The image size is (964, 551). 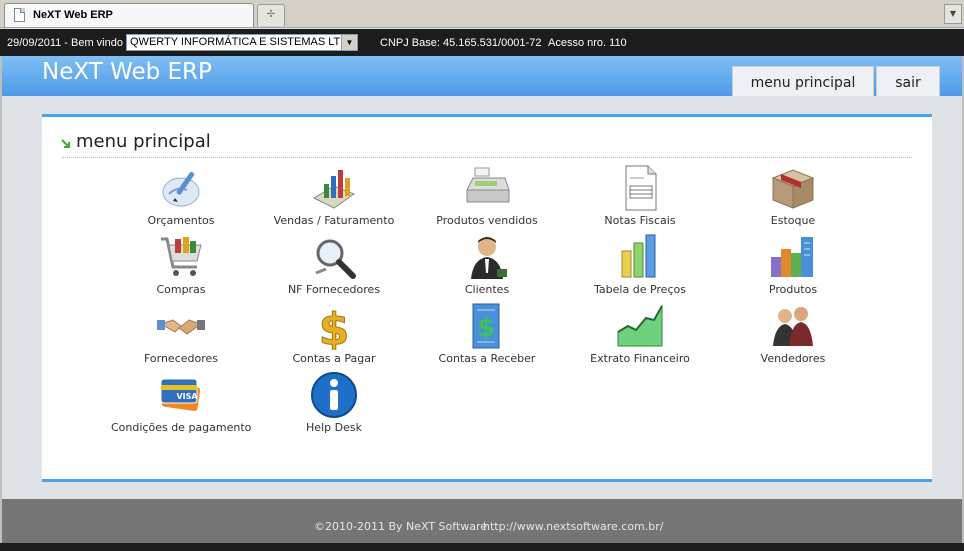 I want to click on menu-item-extrato-financeiro: Extrato Financeiro, so click(x=640, y=335).